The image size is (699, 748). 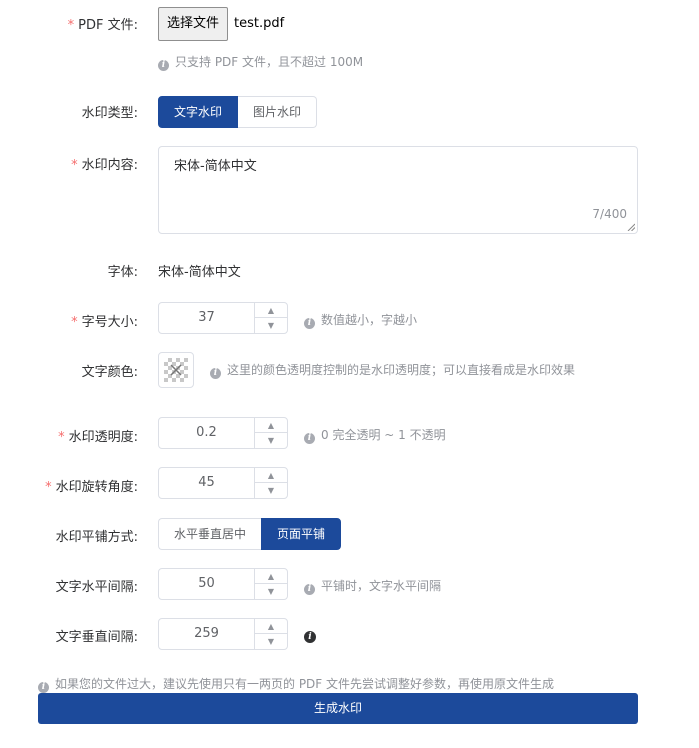 I want to click on font-size-label: * 字号大小:, so click(x=104, y=322).